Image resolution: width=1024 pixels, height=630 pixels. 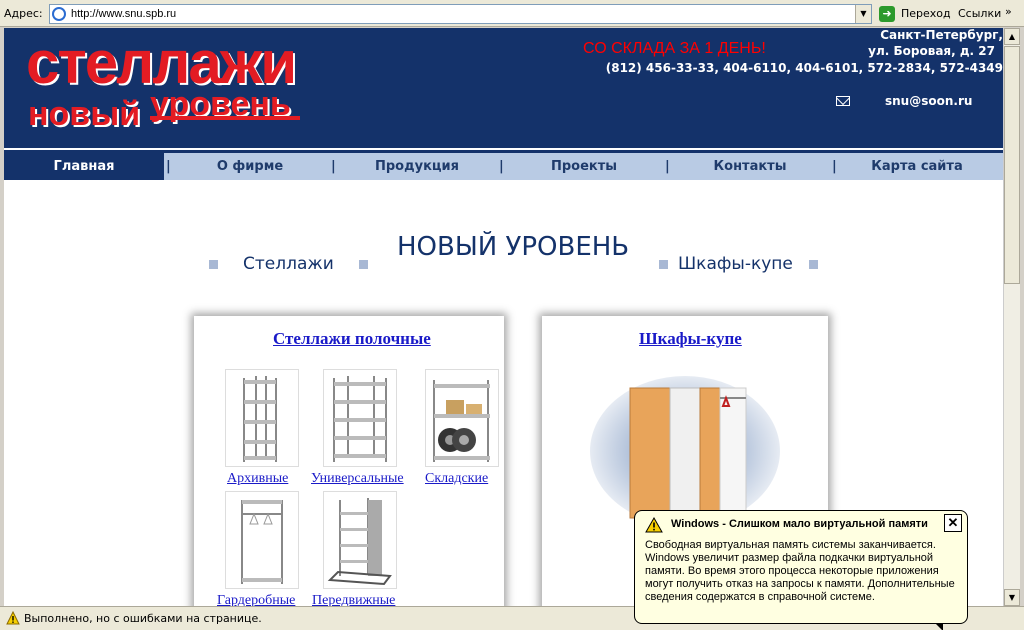 I want to click on nav-item-home: Главная, so click(x=84, y=166).